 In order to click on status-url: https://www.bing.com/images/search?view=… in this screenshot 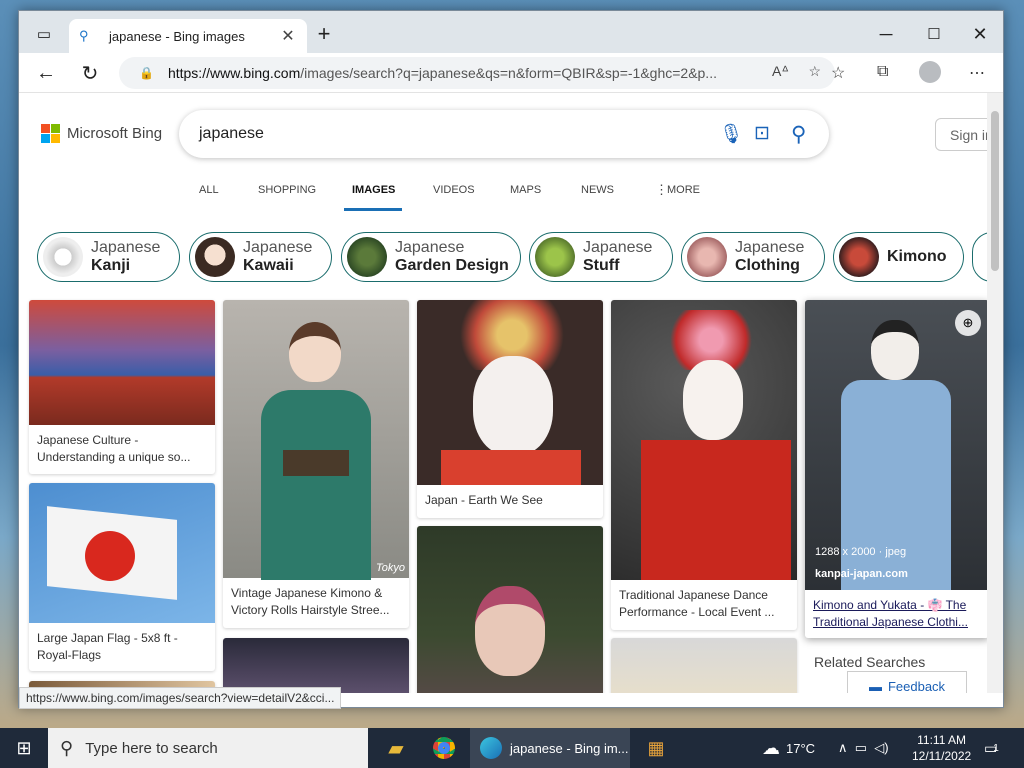, I will do `click(180, 698)`.